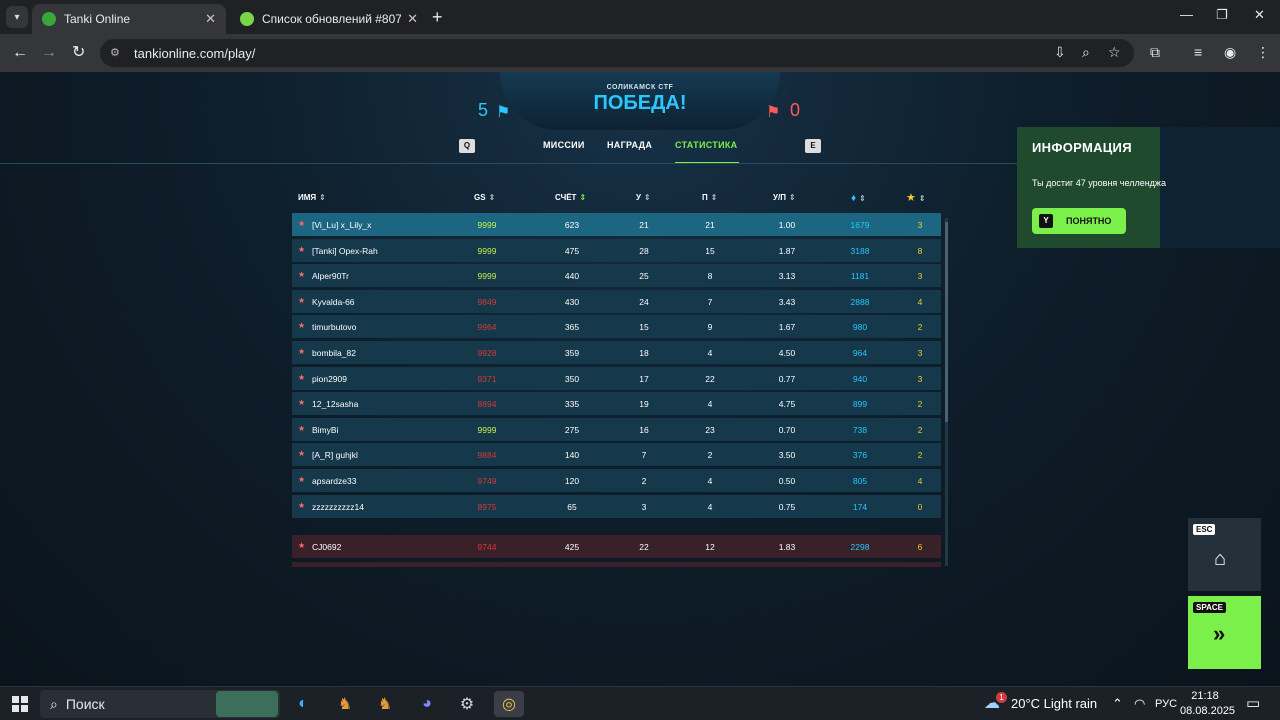  What do you see at coordinates (312, 197) in the screenshot?
I see `header-name: ИМЯ ⇕` at bounding box center [312, 197].